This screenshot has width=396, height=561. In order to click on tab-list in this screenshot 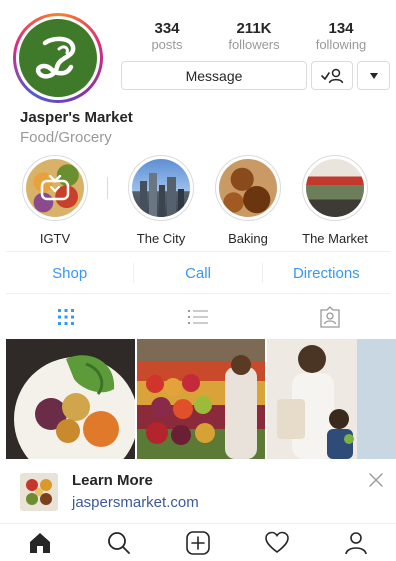, I will do `click(198, 317)`.